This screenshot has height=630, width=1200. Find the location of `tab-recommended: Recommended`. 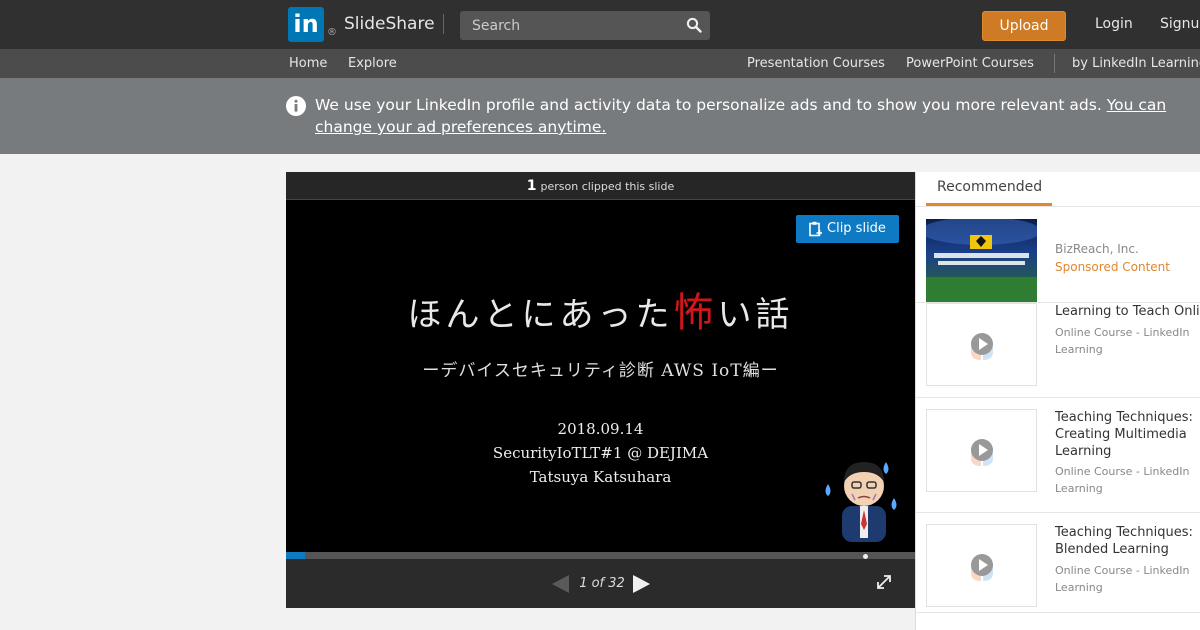

tab-recommended: Recommended is located at coordinates (989, 189).